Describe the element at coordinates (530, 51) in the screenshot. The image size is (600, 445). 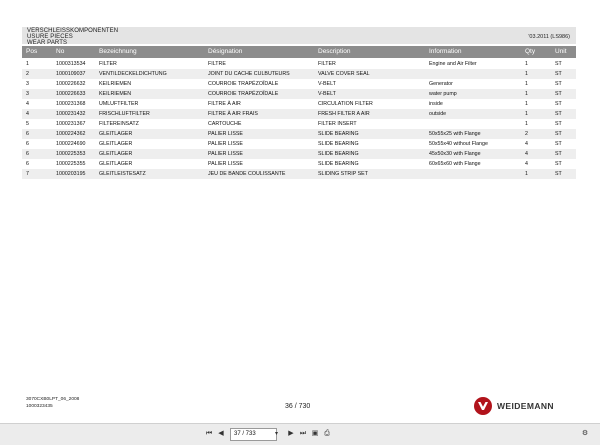
I see `col-qty: Qty` at that location.